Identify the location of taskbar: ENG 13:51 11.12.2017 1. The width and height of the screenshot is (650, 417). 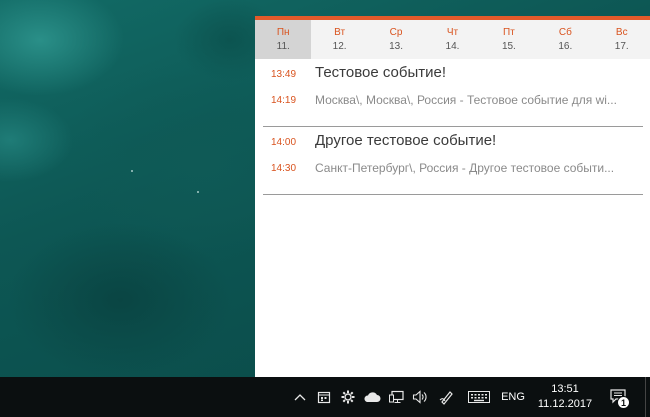
(325, 397).